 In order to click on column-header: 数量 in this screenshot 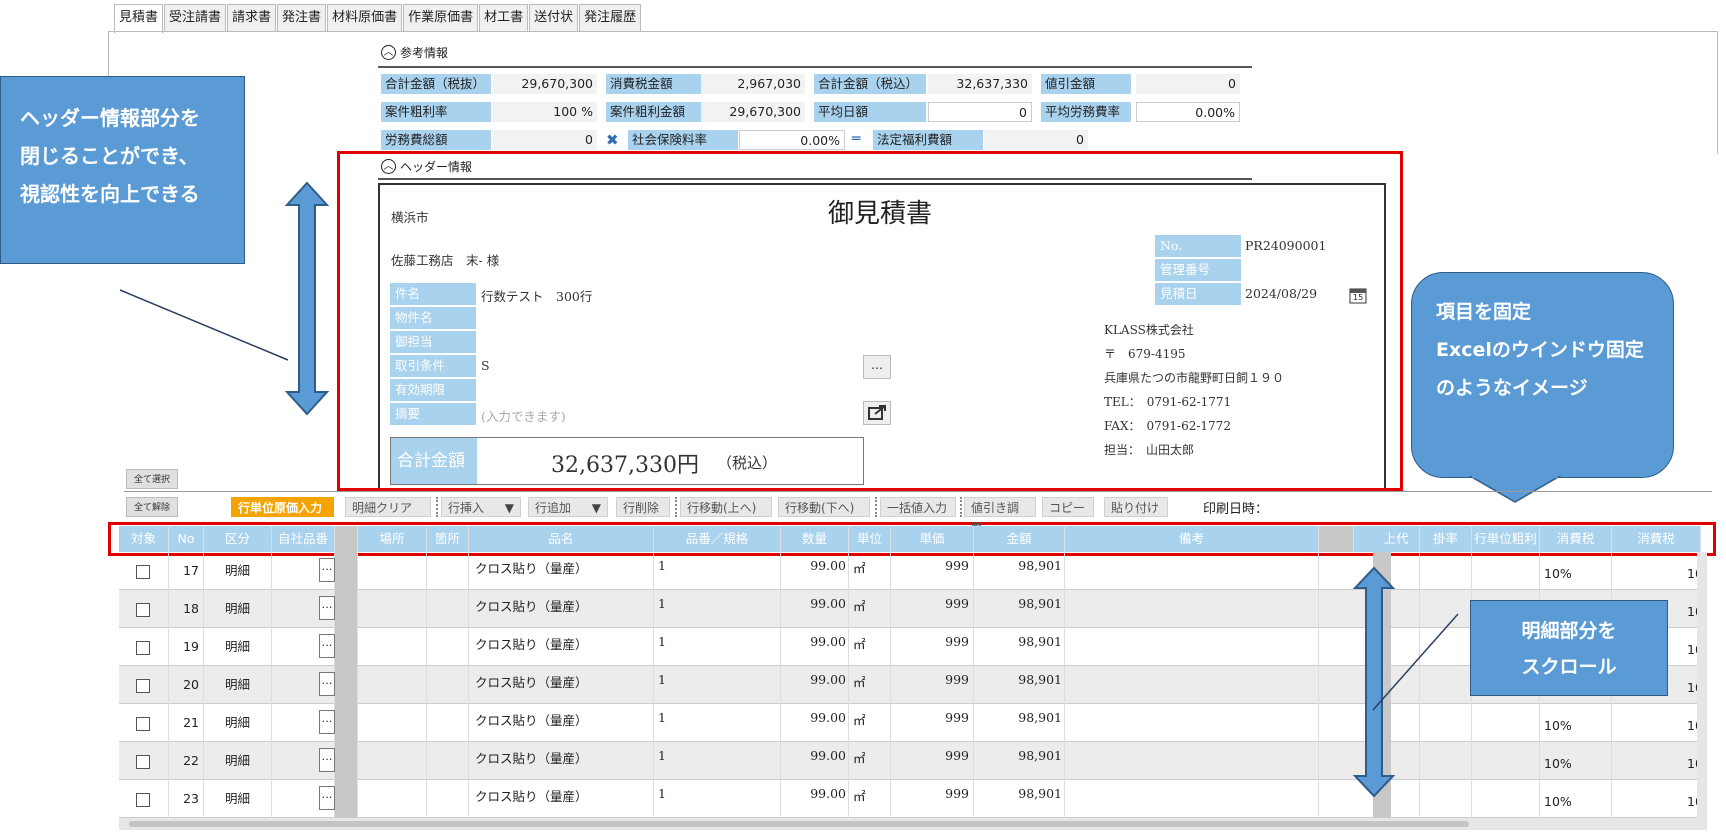, I will do `click(815, 539)`.